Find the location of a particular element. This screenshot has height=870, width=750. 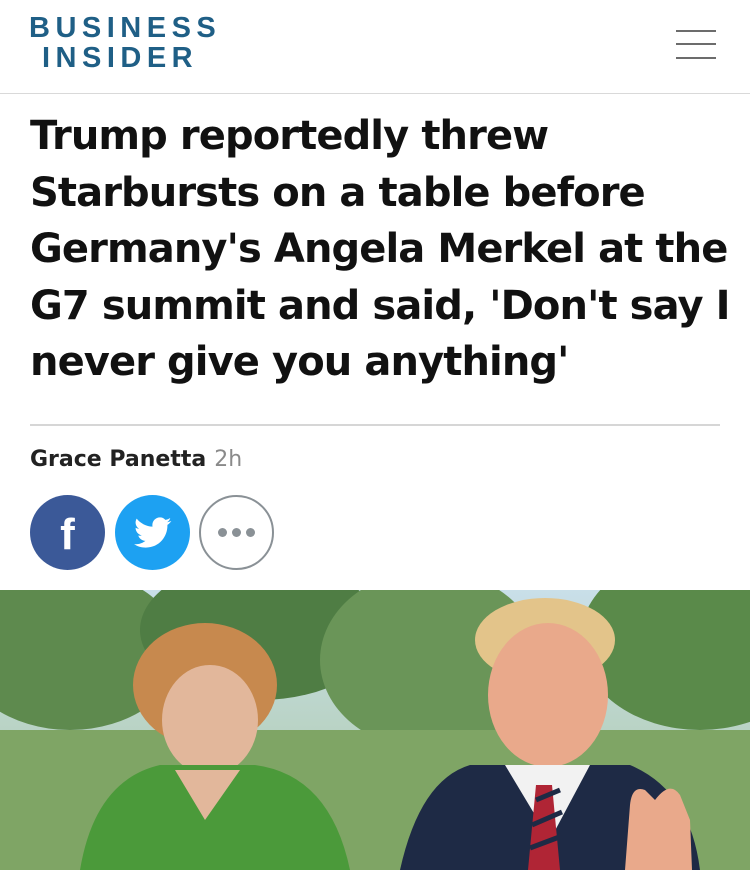

more-share-options-button is located at coordinates (236, 532).